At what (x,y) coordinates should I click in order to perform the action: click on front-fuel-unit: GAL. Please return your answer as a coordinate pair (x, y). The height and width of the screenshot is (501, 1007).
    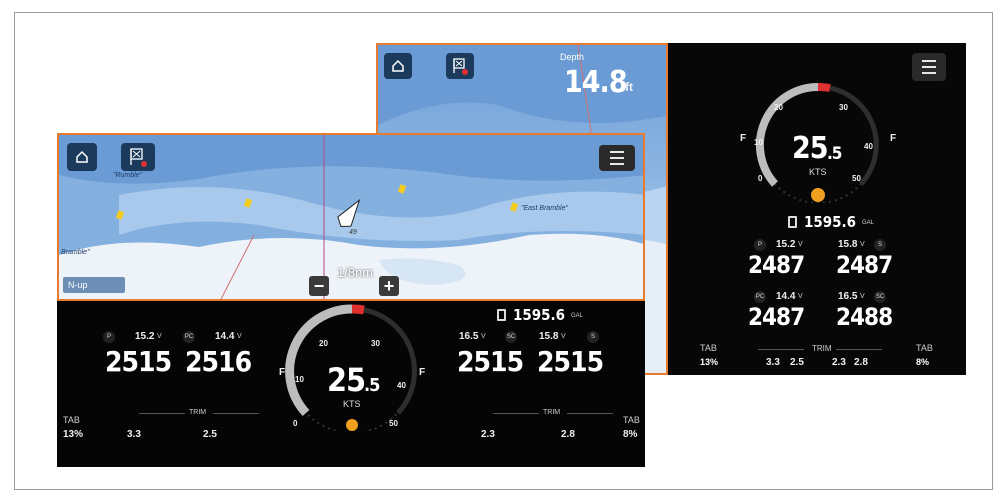
    Looking at the image, I should click on (577, 316).